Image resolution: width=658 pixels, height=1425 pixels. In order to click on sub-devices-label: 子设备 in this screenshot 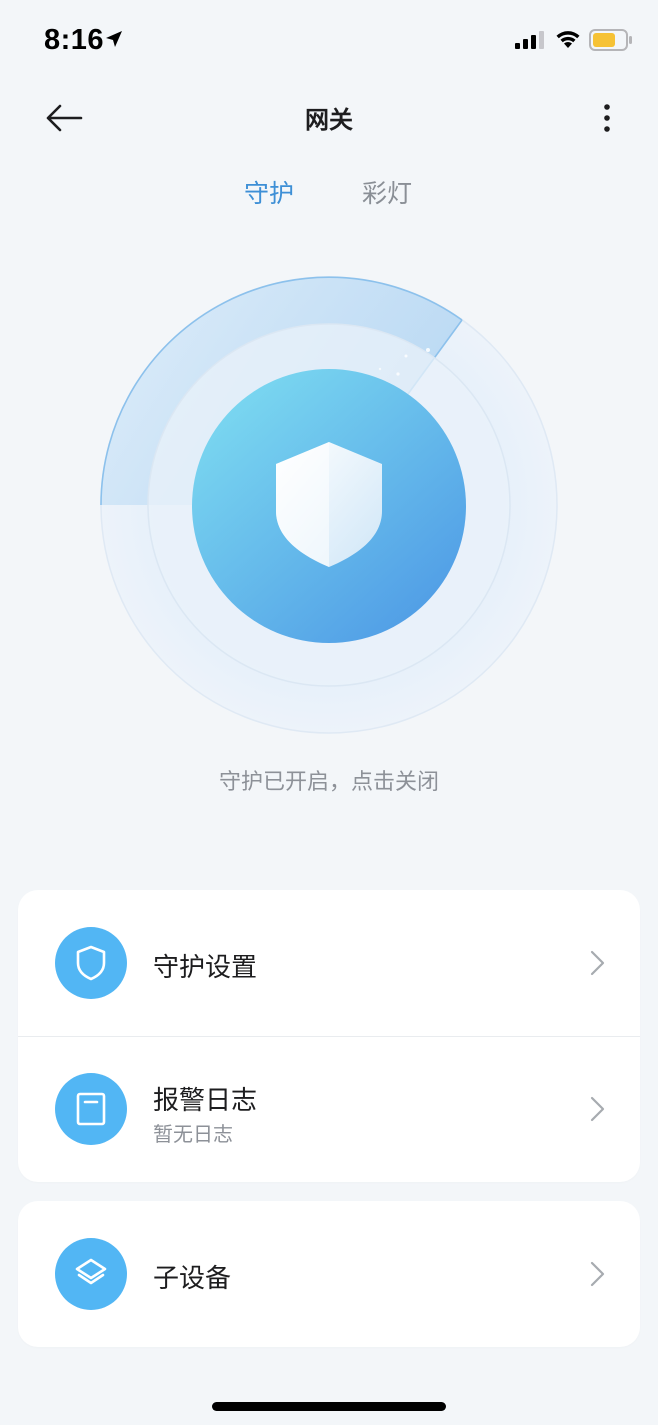, I will do `click(192, 1279)`.